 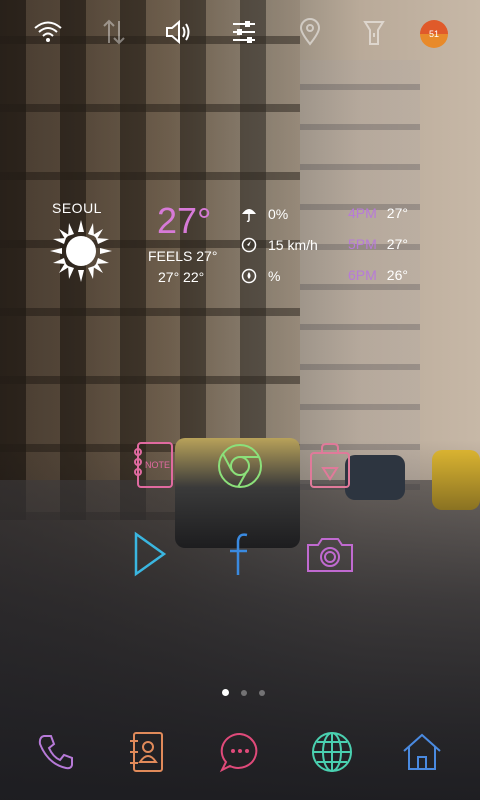 I want to click on battery-indicator: 51, so click(x=434, y=34).